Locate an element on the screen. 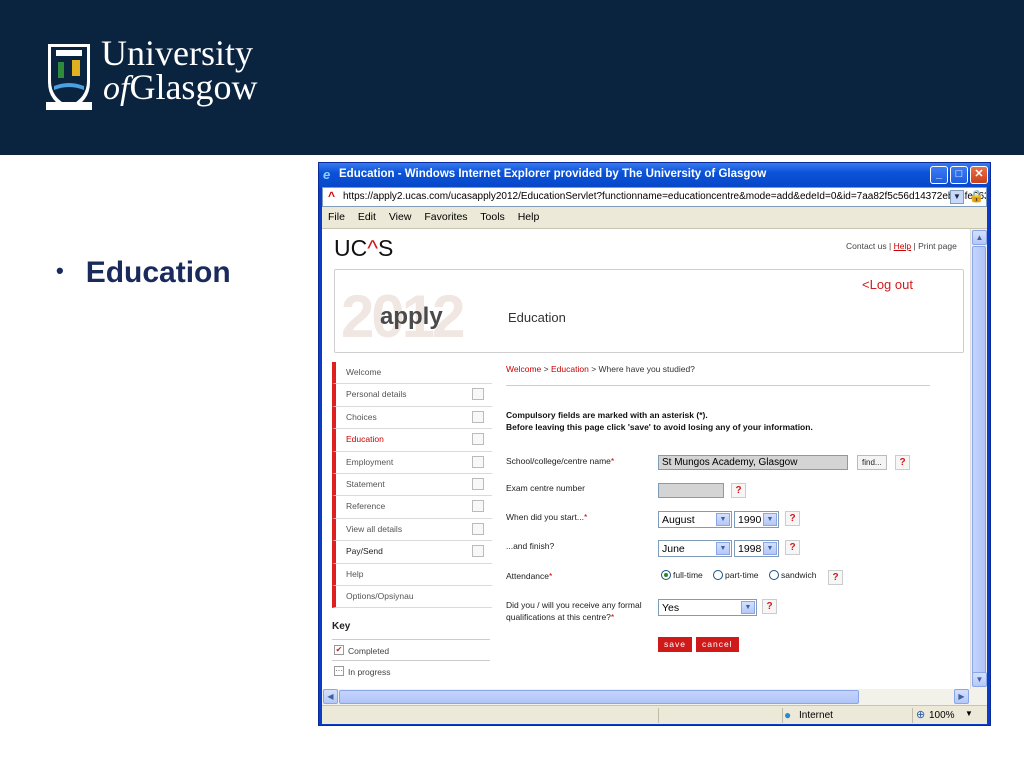 This screenshot has width=1024, height=768. start-label: When did you start...* is located at coordinates (547, 517).